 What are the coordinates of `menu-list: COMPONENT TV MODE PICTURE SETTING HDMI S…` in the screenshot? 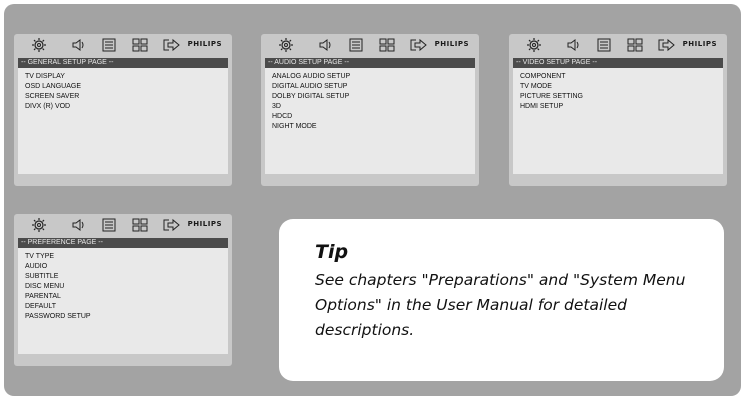 It's located at (618, 121).